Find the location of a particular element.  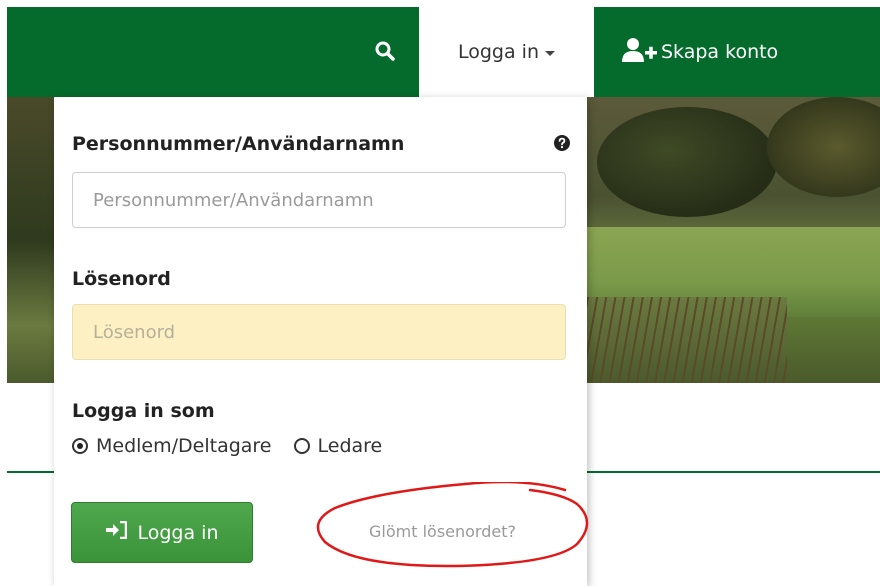

login-menu-toggle: Logga in is located at coordinates (506, 52).